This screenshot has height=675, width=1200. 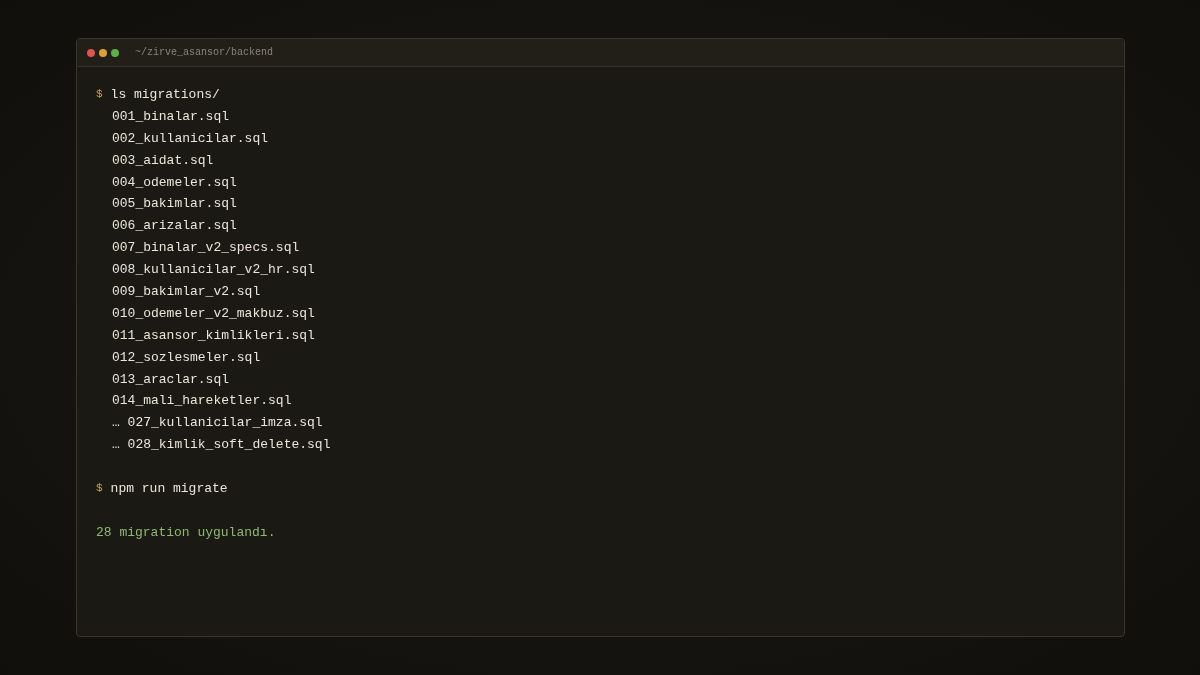 I want to click on window-title: ~/zirve_asansor/backend, so click(x=204, y=53).